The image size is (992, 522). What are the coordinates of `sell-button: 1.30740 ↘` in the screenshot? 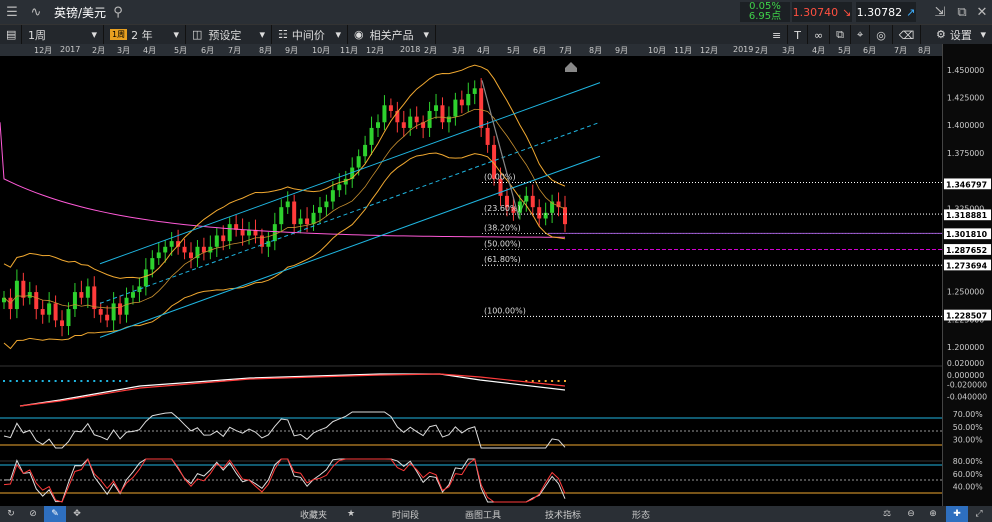 It's located at (822, 12).